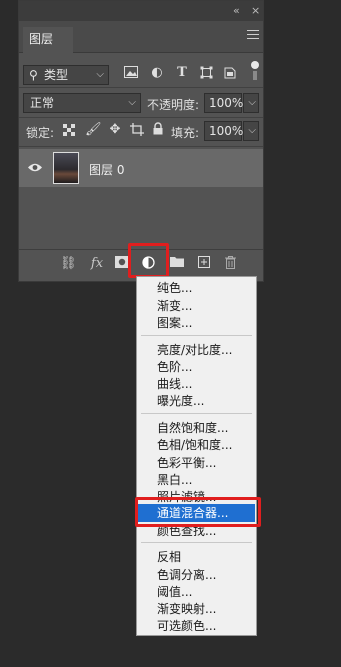 This screenshot has height=667, width=341. What do you see at coordinates (106, 169) in the screenshot?
I see `layer-name: 图层 0` at bounding box center [106, 169].